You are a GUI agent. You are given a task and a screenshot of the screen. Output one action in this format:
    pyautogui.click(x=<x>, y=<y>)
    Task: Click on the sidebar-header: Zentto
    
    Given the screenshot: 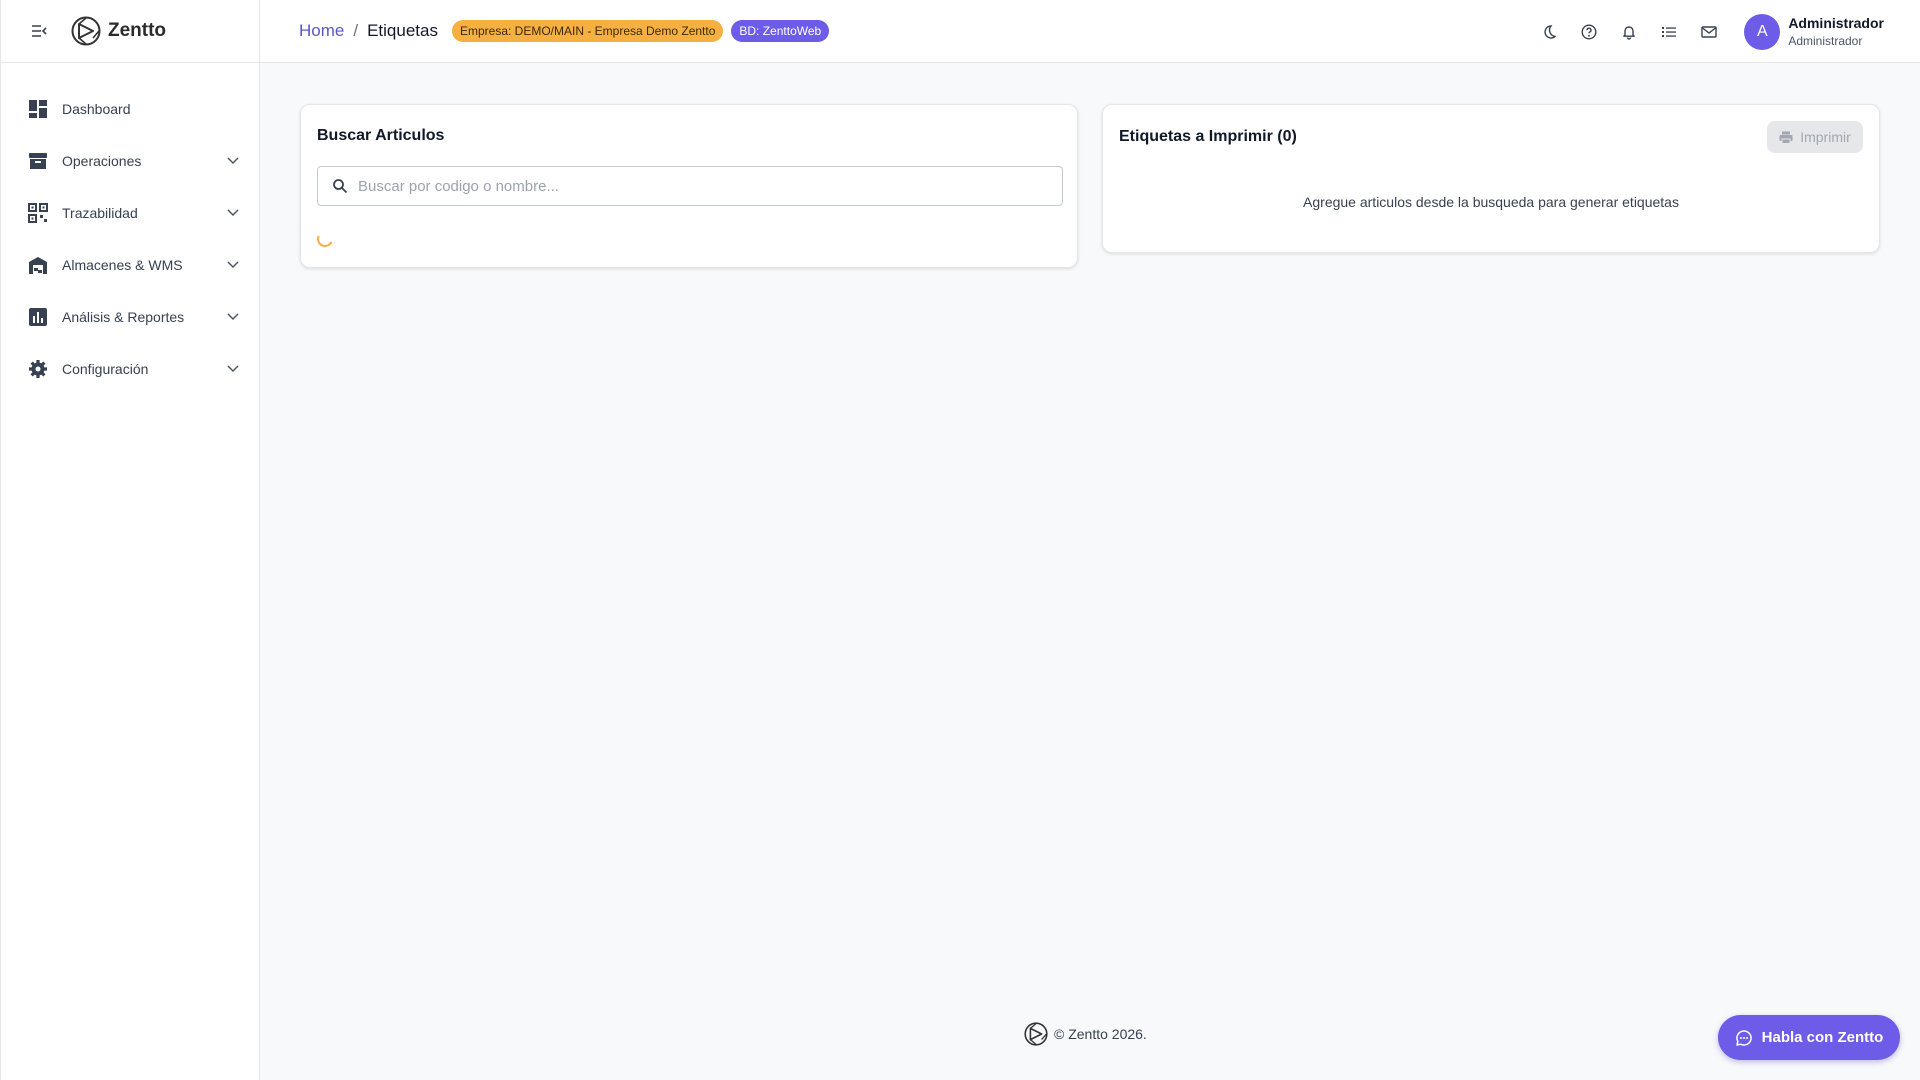 What is the action you would take?
    pyautogui.click(x=130, y=31)
    